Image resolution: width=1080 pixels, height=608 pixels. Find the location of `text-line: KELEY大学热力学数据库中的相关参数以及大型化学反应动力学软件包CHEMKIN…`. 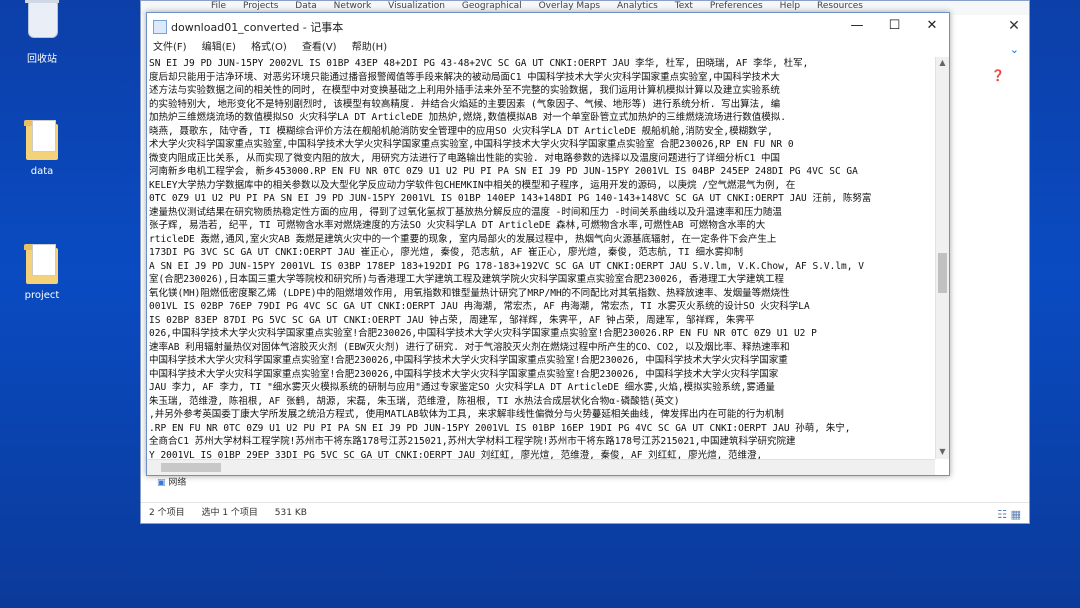

text-line: KELEY大学热力学数据库中的相关参数以及大型化学反应动力学软件包CHEMKIN… is located at coordinates (472, 185).